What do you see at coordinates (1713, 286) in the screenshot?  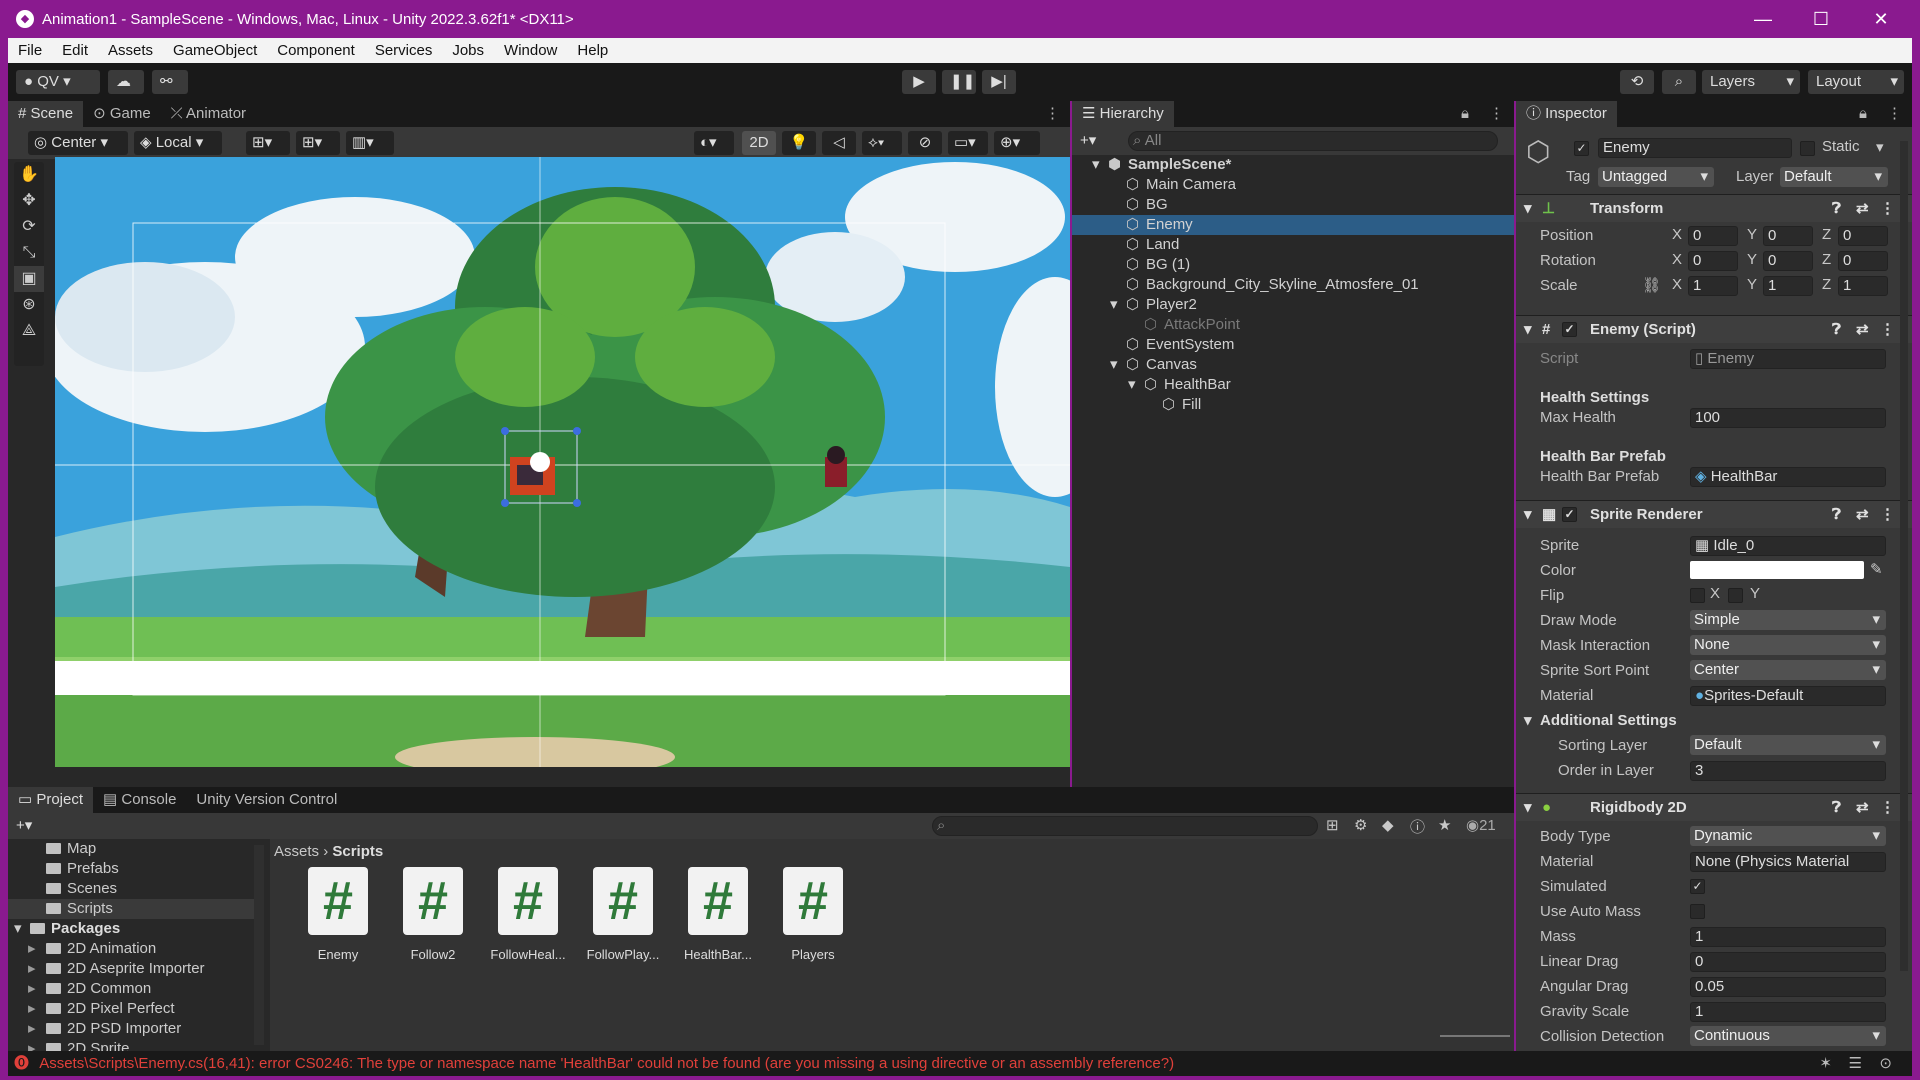 I see `scale-x-field: 1` at bounding box center [1713, 286].